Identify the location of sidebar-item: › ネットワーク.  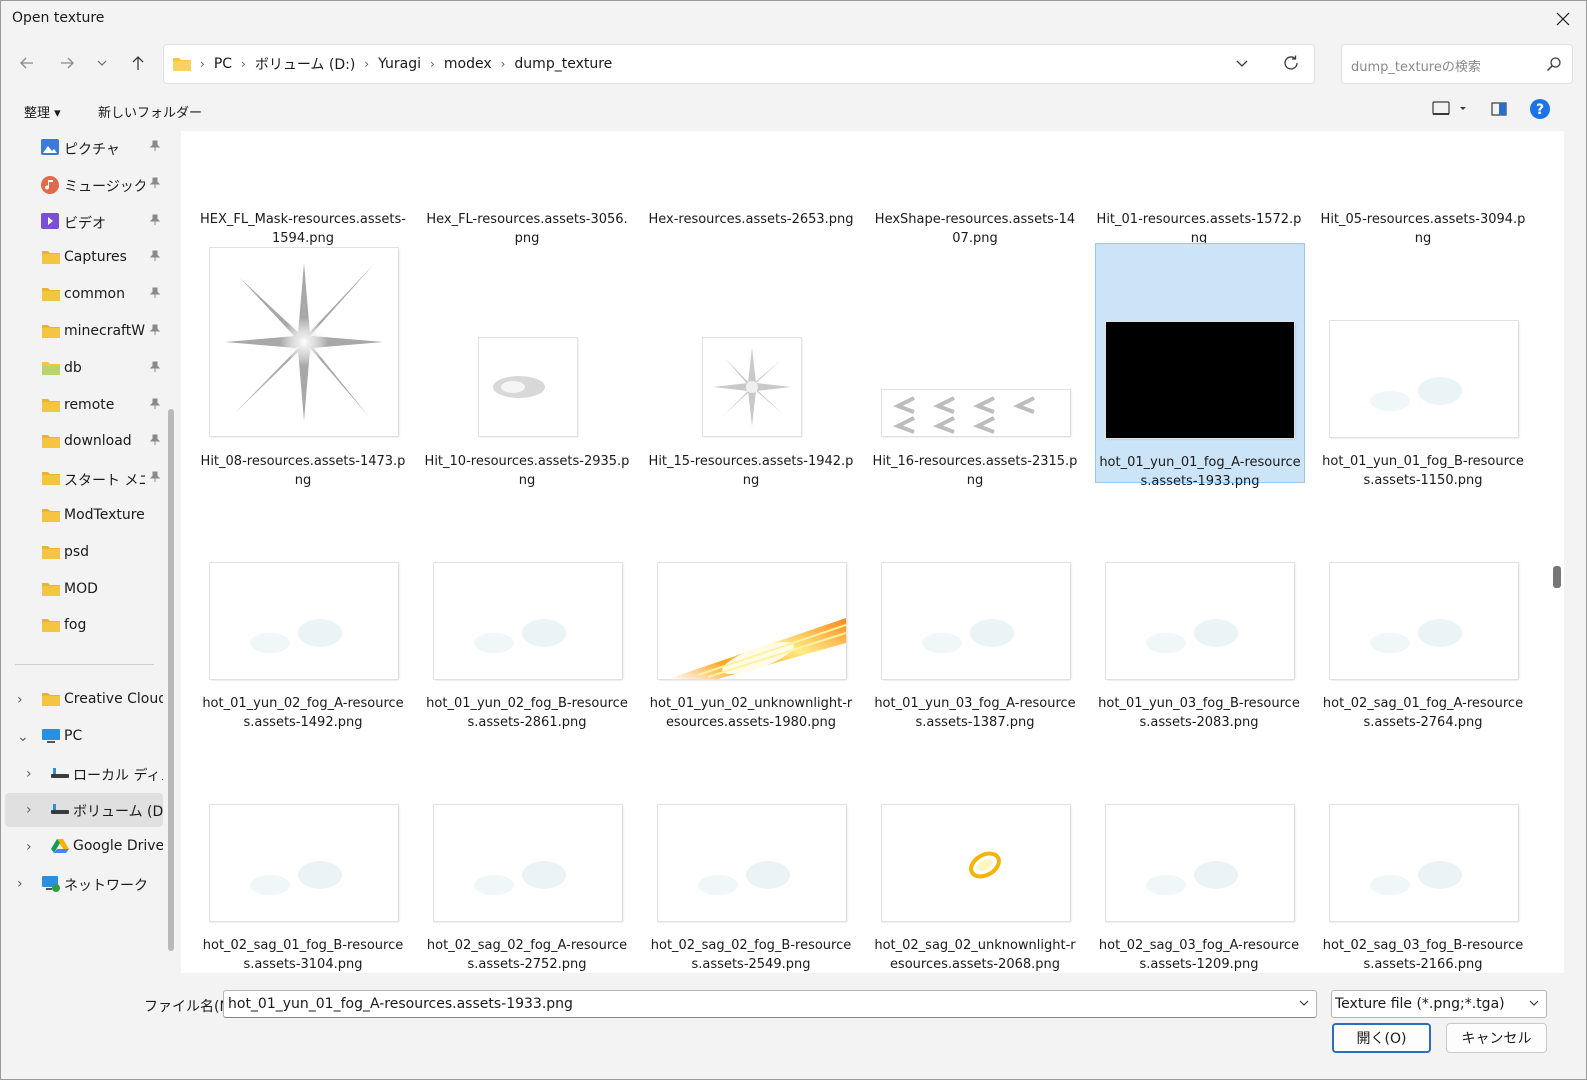
(84, 884).